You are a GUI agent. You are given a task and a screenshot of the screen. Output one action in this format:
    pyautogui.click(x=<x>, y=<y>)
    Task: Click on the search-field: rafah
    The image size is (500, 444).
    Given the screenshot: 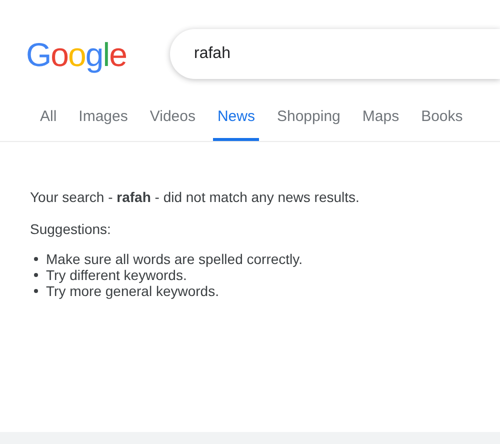 What is the action you would take?
    pyautogui.click(x=335, y=54)
    